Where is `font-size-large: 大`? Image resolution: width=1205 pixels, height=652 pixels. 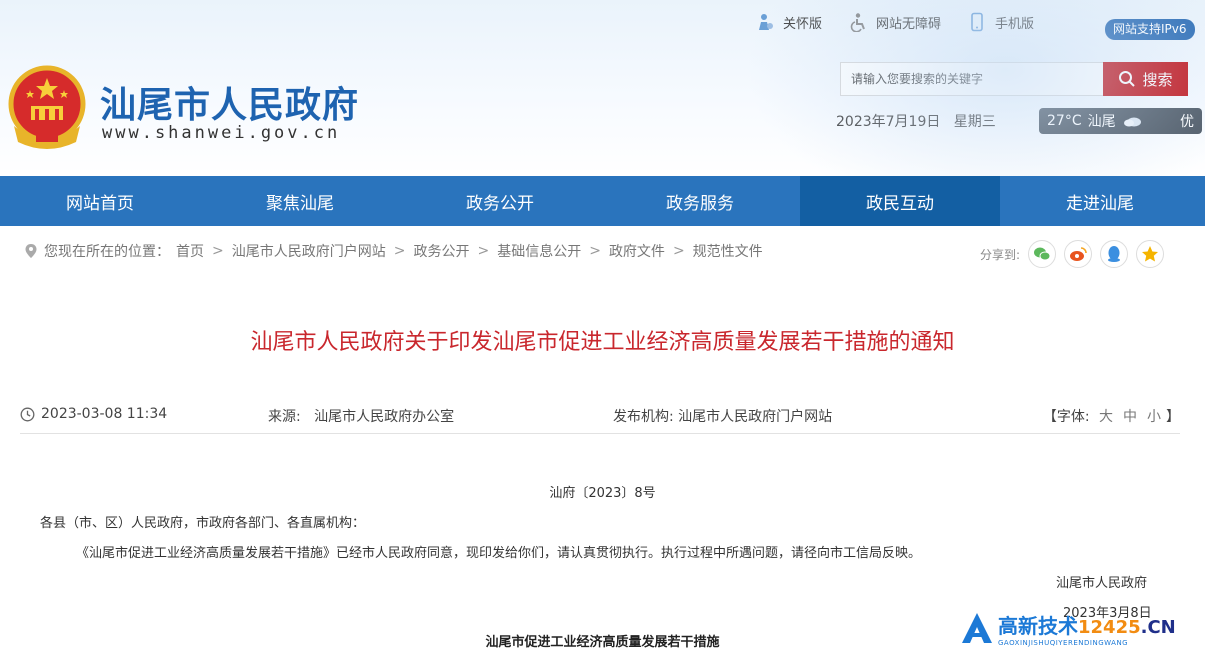
font-size-large: 大 is located at coordinates (1106, 417).